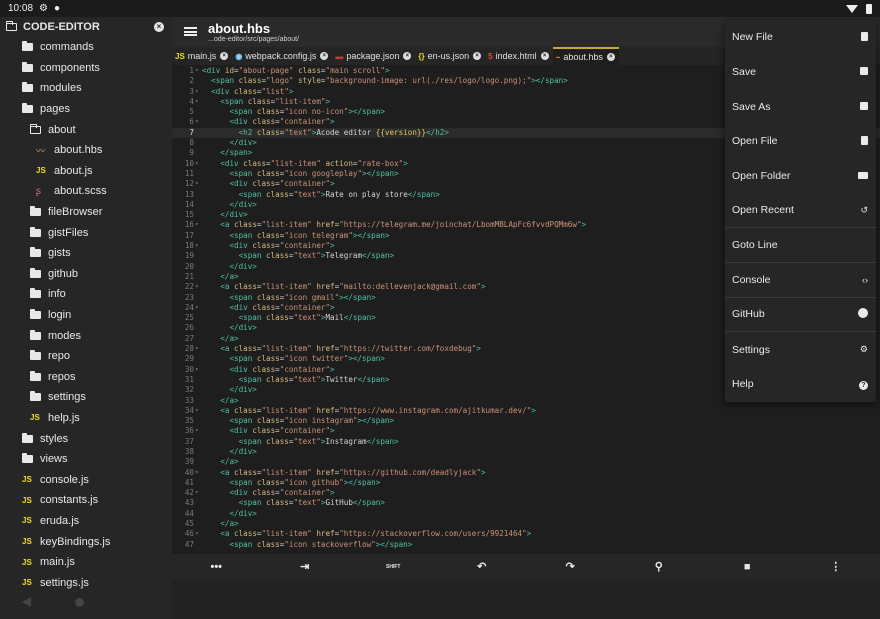 This screenshot has height=619, width=880. I want to click on tab-en-us-json: {} en-us.json ×, so click(450, 56).